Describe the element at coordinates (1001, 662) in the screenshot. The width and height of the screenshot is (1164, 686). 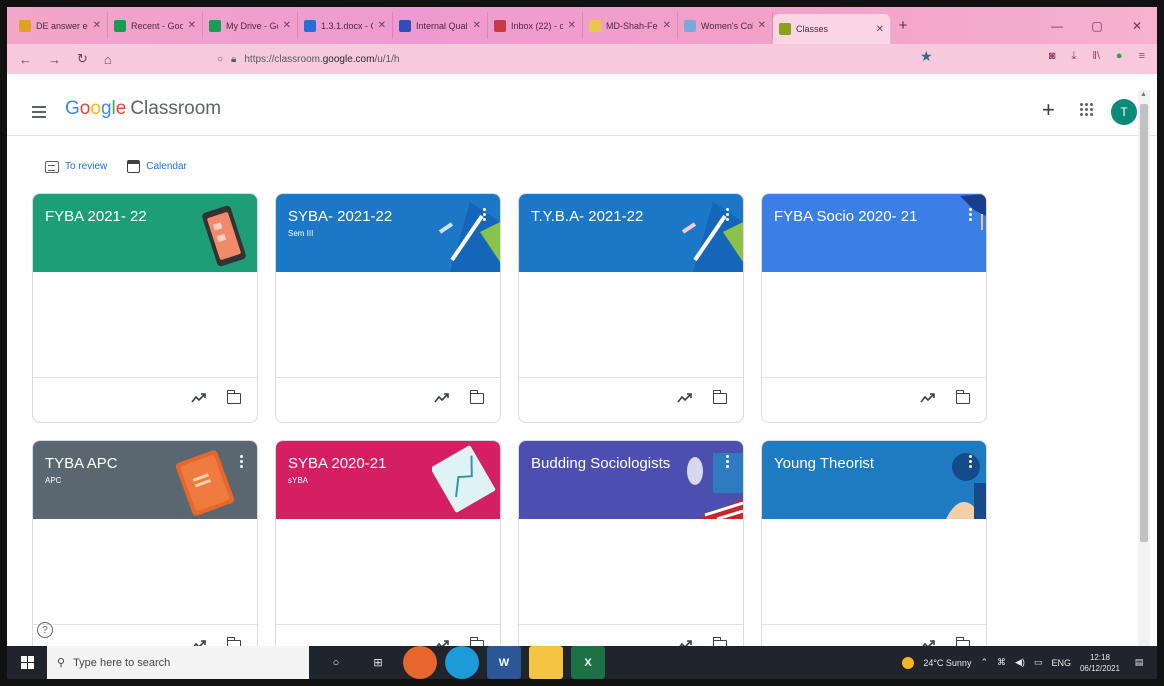
I see `network-icon: ⌘` at that location.